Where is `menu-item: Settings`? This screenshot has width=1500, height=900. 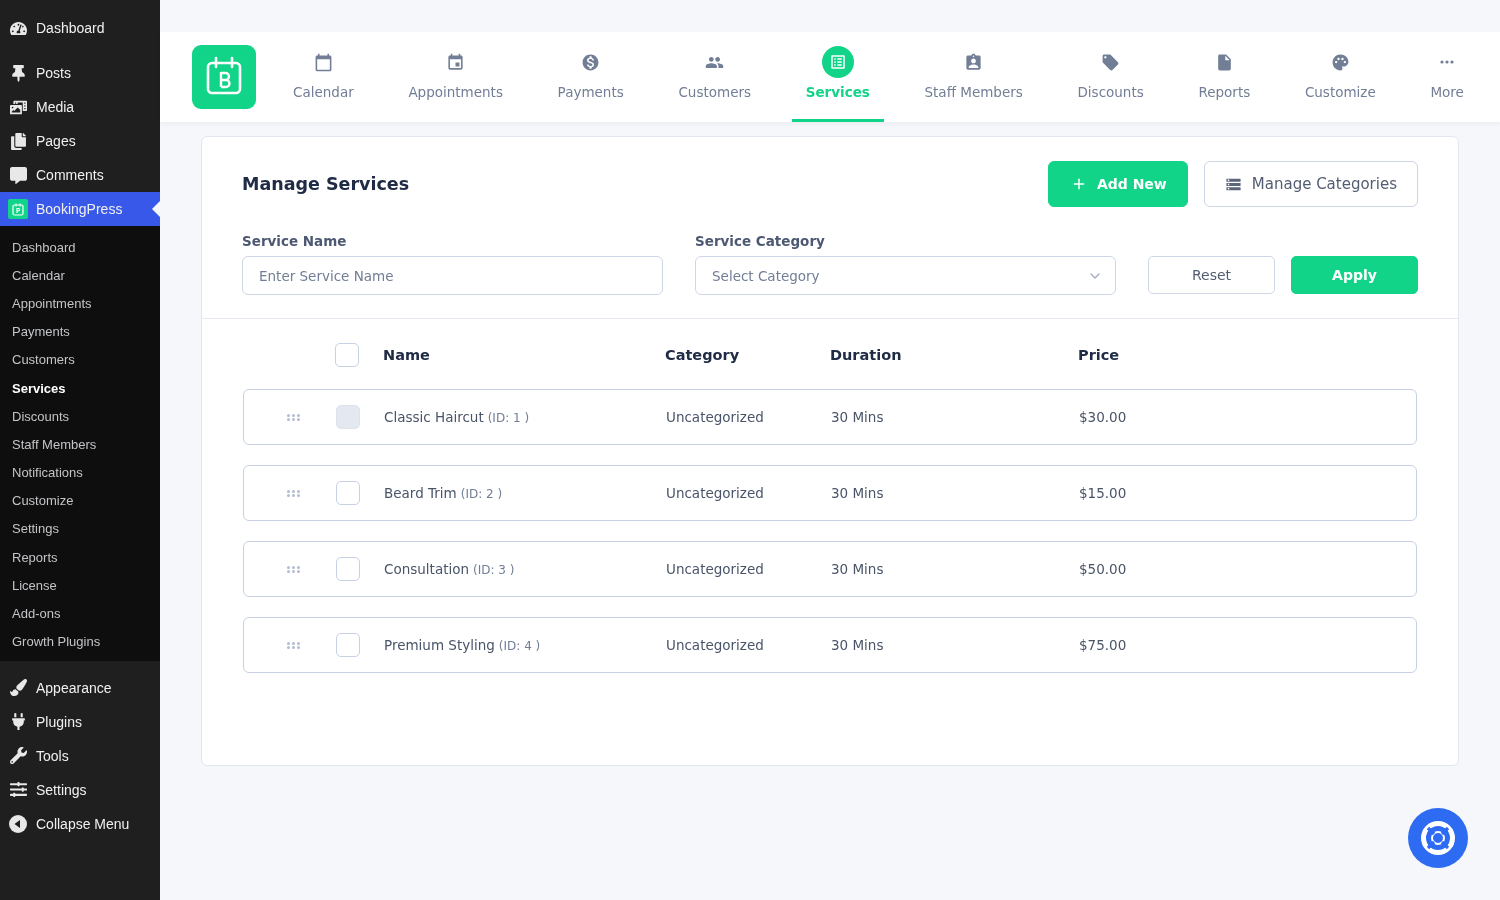
menu-item: Settings is located at coordinates (80, 789).